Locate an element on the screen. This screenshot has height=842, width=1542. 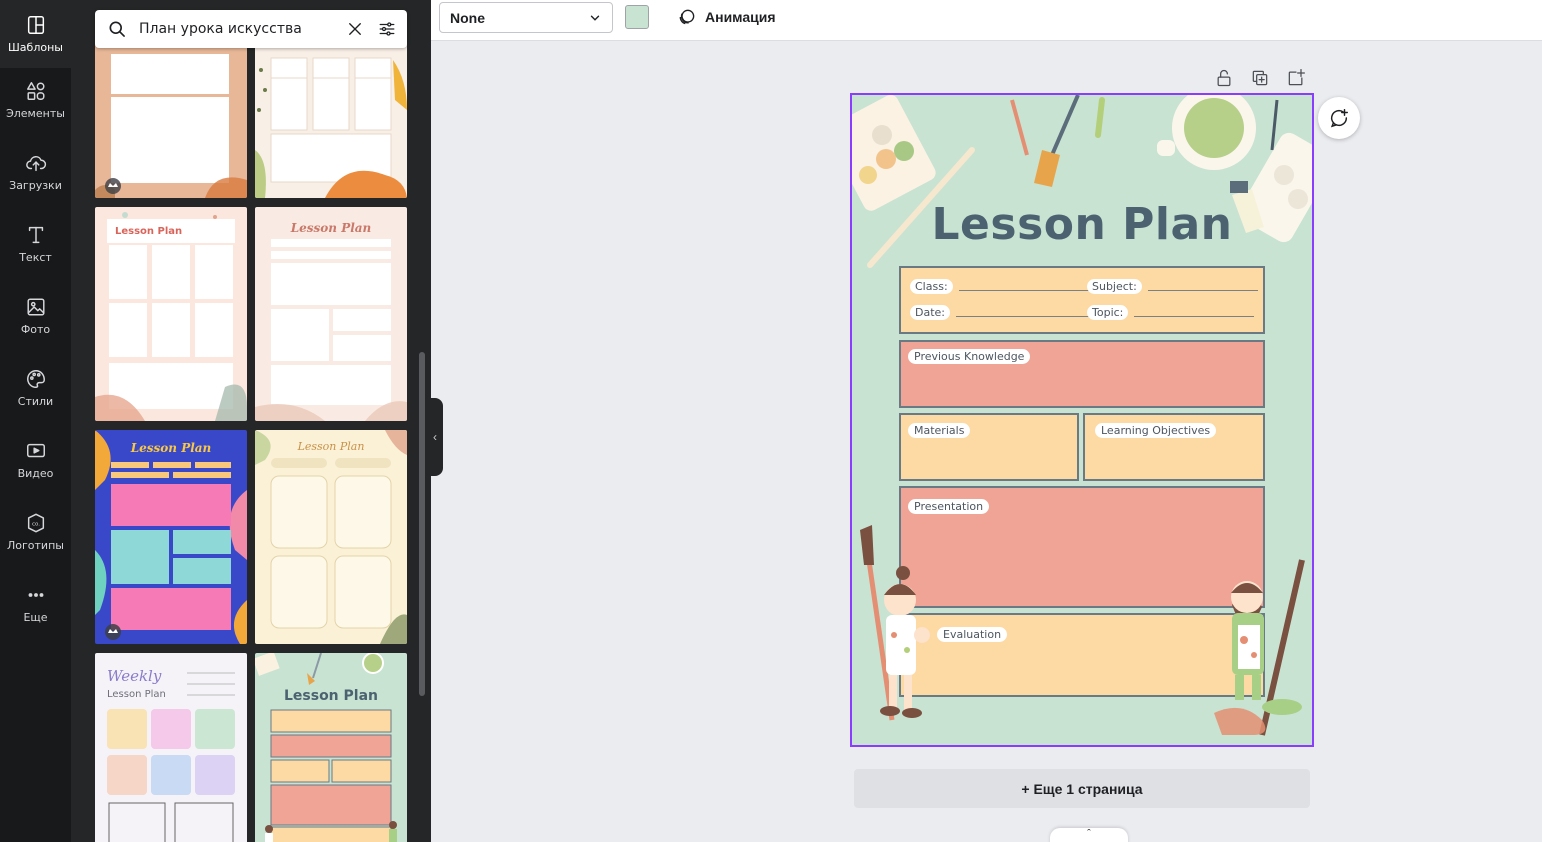
animation-button: Анимация is located at coordinates (726, 17).